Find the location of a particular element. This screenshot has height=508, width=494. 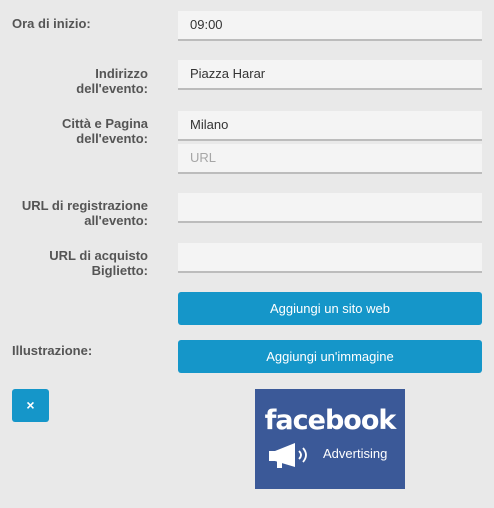

address-label-line2: dell'evento: is located at coordinates (112, 88).